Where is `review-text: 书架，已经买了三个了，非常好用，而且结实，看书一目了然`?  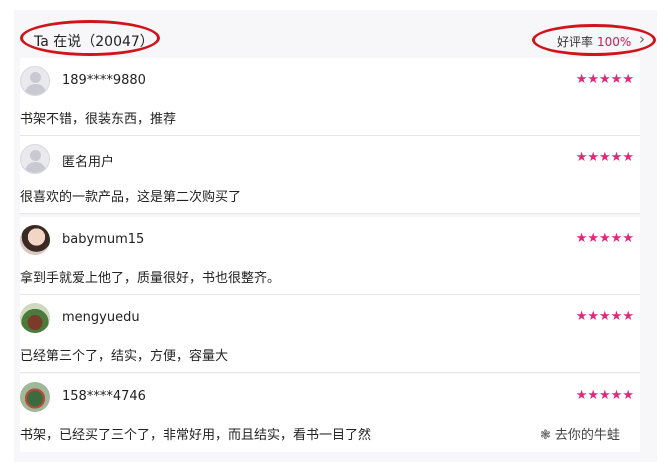 review-text: 书架，已经买了三个了，非常好用，而且结实，看书一目了然 is located at coordinates (196, 435).